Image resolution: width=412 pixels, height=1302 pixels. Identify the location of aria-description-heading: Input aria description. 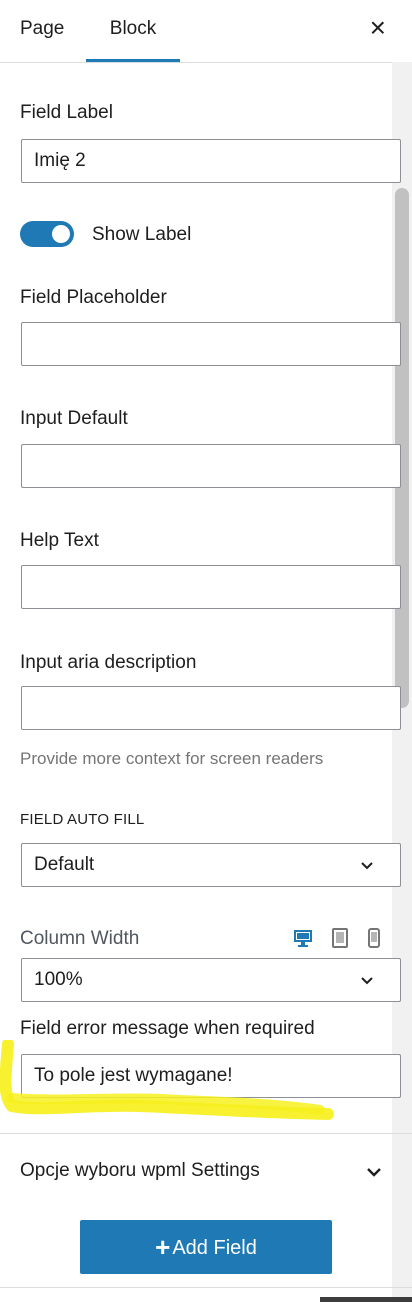
(108, 662).